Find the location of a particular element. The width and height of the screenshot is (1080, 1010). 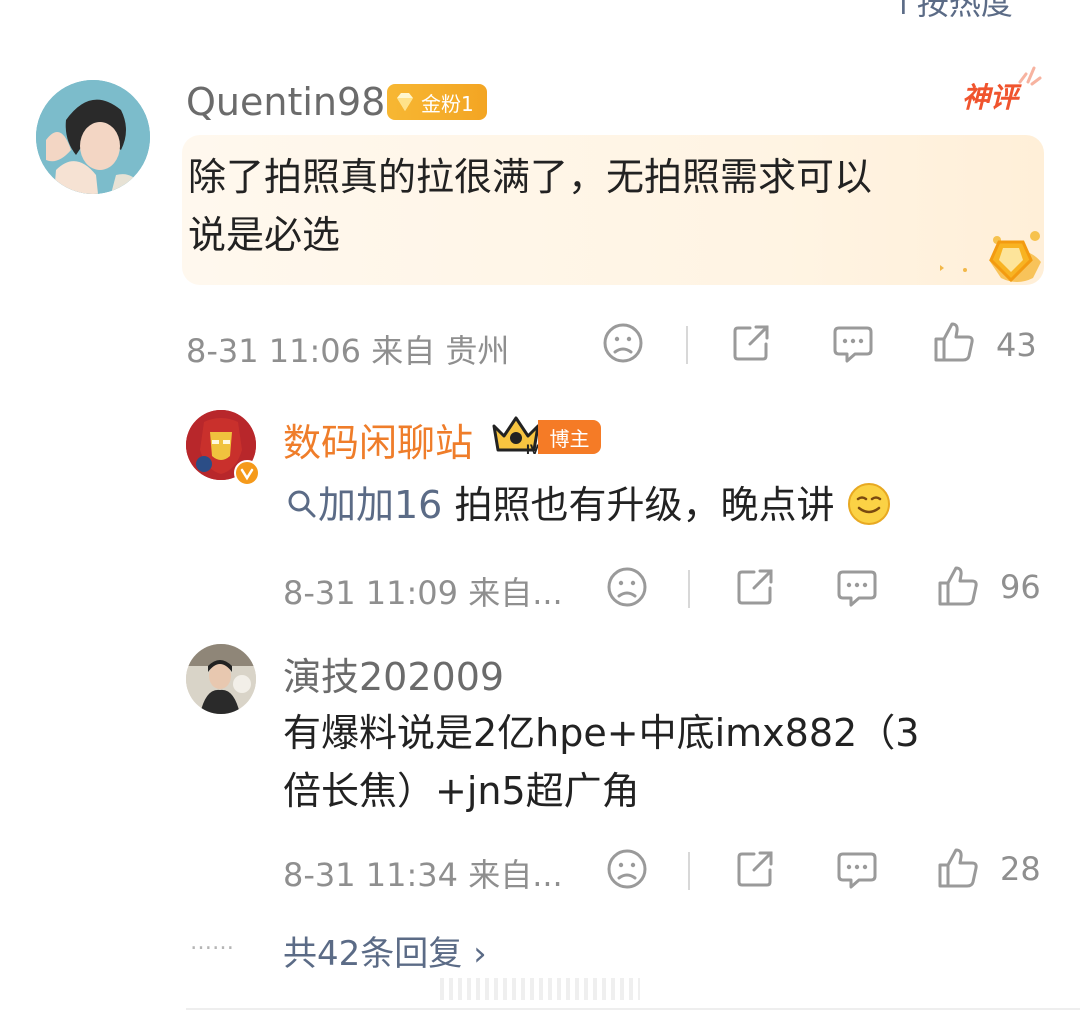

avatar is located at coordinates (93, 137).